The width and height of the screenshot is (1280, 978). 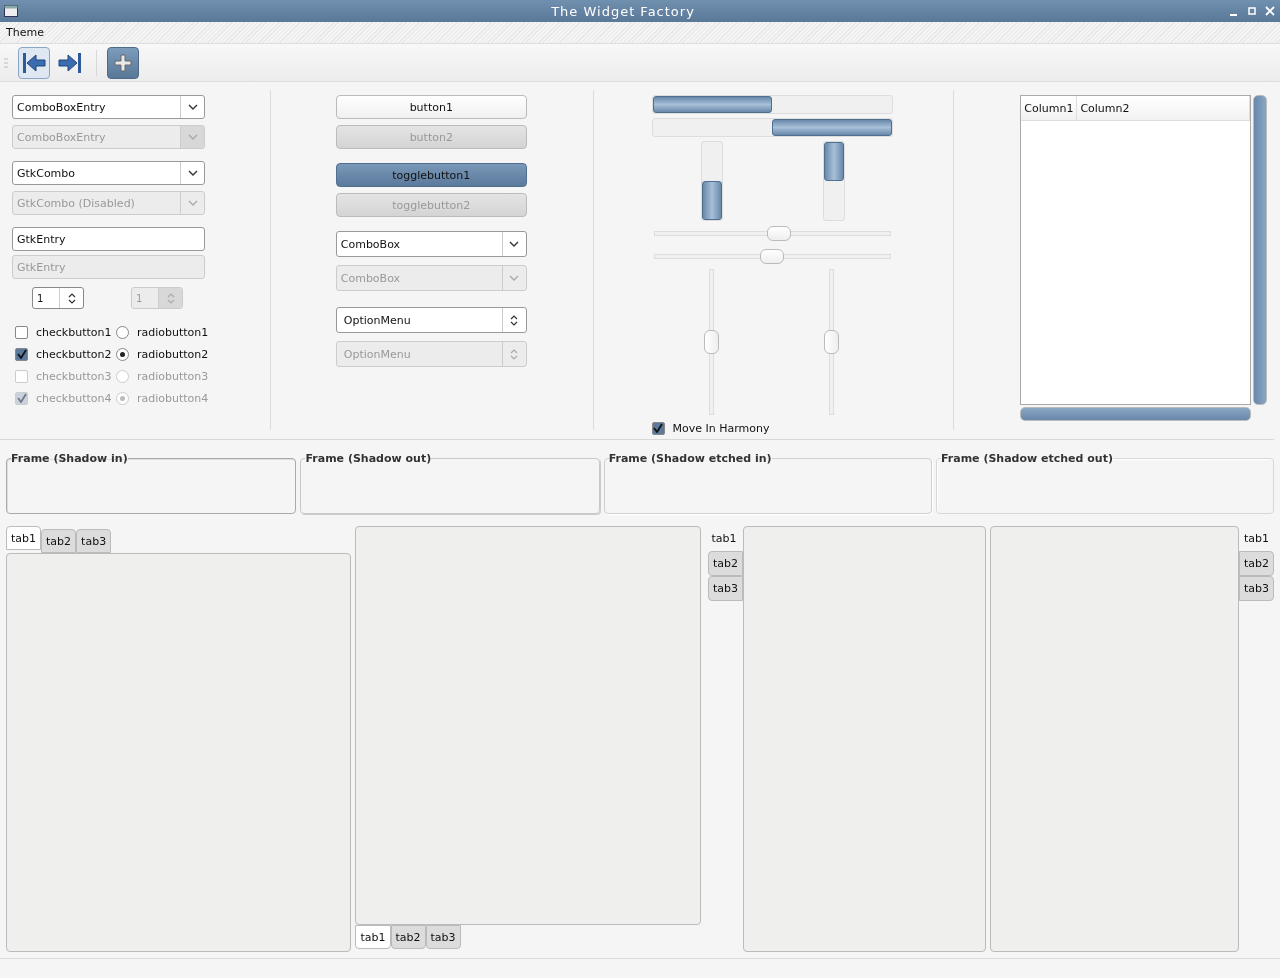 I want to click on radio-label: radiobutton2, so click(x=173, y=354).